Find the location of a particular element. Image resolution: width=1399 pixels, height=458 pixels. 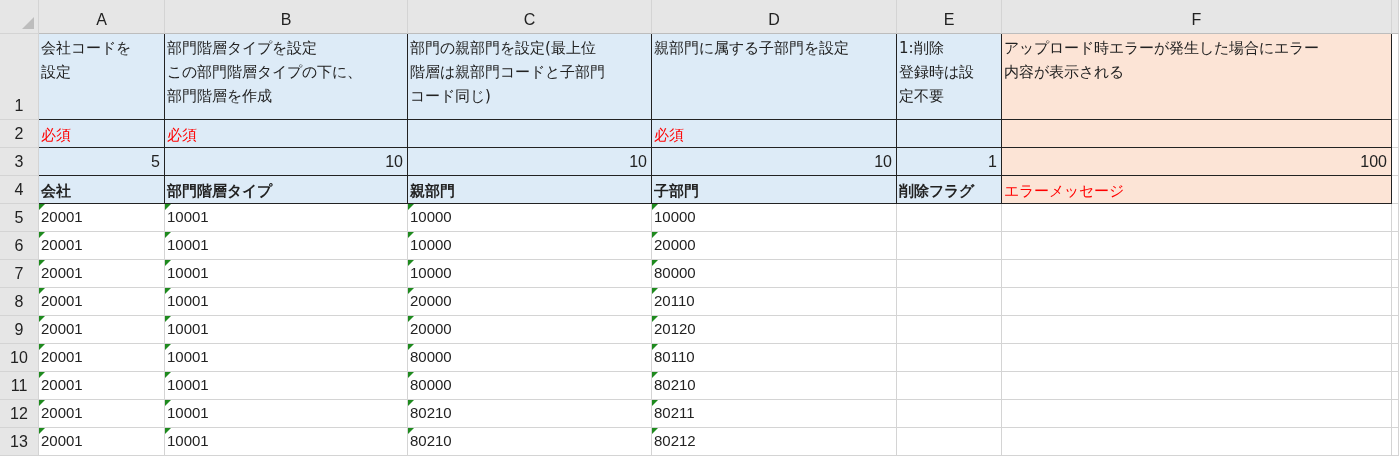

row-header: 12 is located at coordinates (19, 414).